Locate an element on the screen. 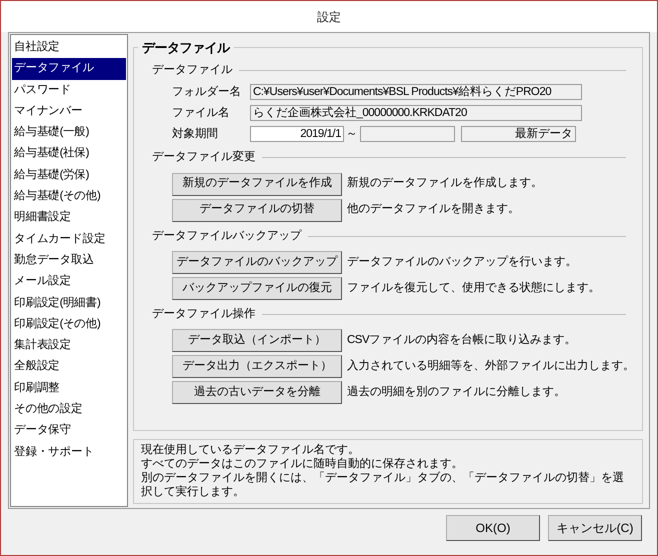  sidebar-item: 印刷調整 is located at coordinates (69, 389).